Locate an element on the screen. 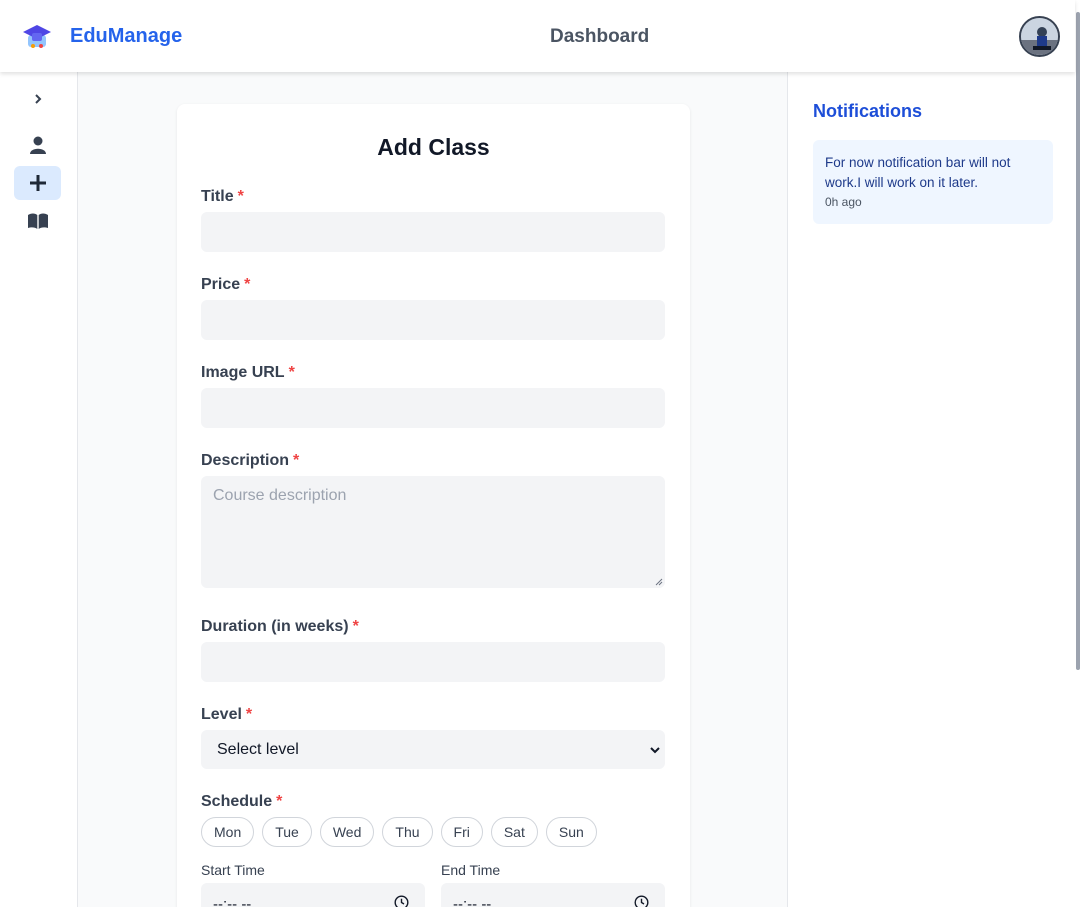 Image resolution: width=1081 pixels, height=907 pixels. description-placeholder: Course description is located at coordinates (280, 495).